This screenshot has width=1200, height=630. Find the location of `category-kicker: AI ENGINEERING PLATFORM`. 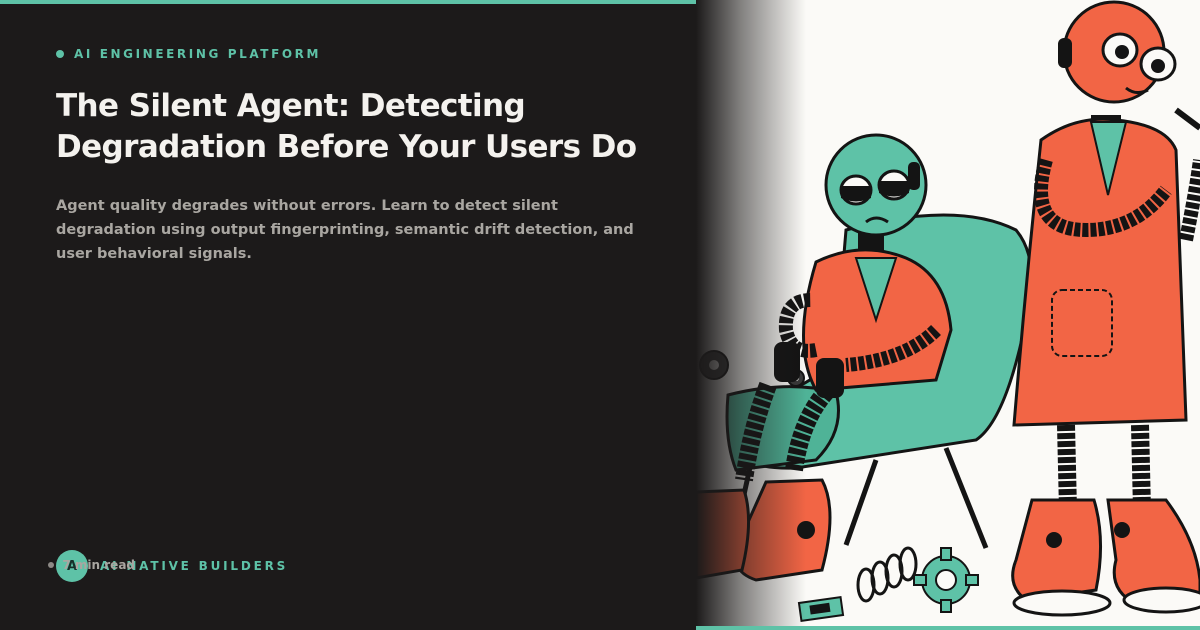

category-kicker: AI ENGINEERING PLATFORM is located at coordinates (188, 54).